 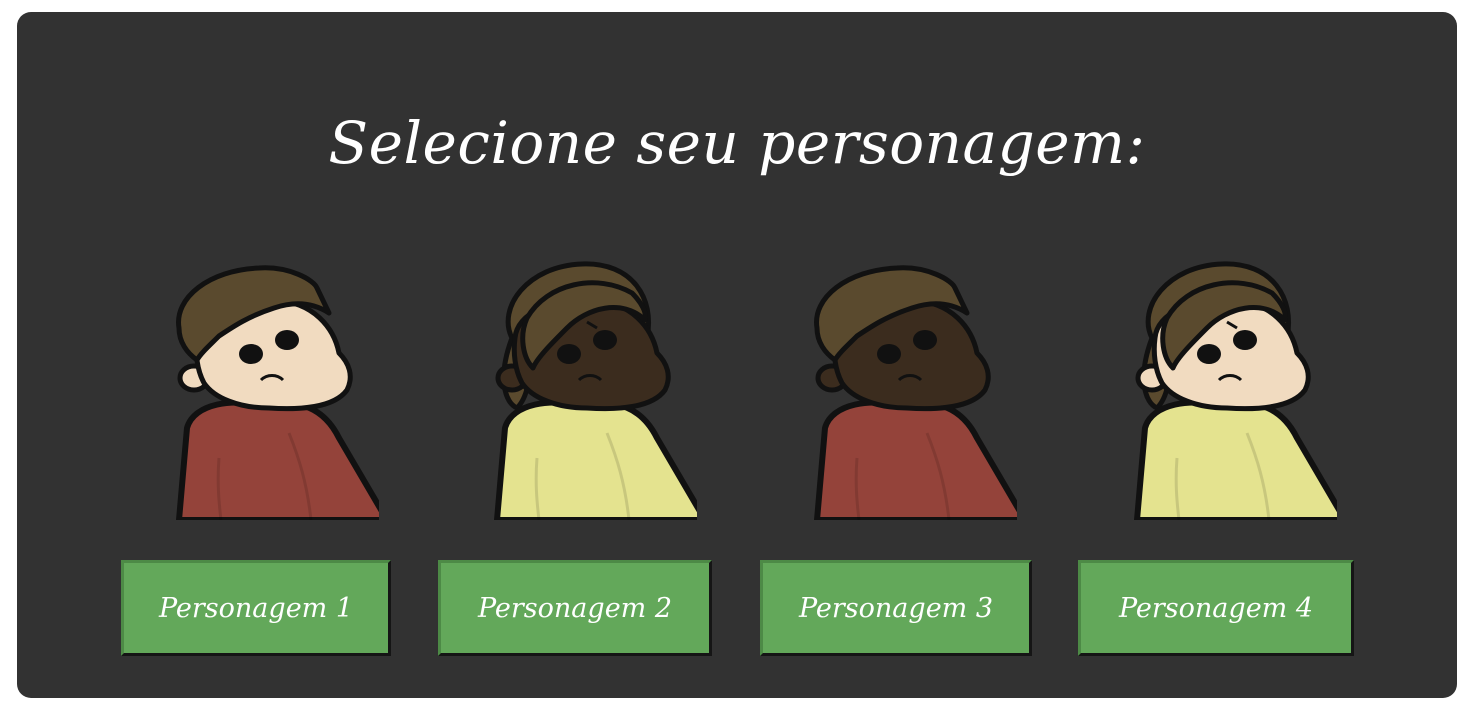 I want to click on button-label: Personagem 4, so click(x=1216, y=608).